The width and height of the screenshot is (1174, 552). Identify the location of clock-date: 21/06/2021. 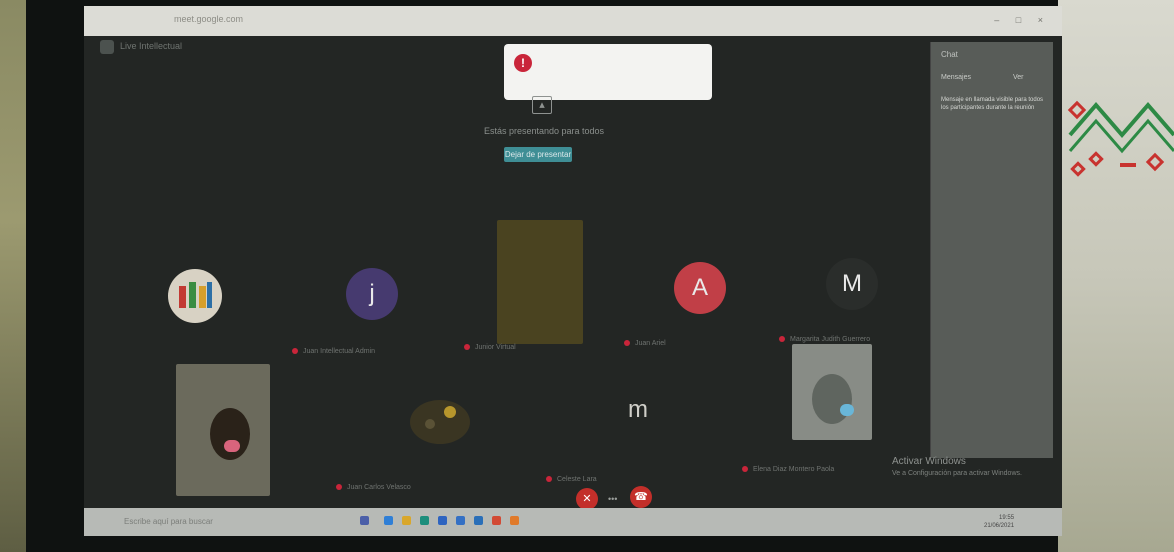
(999, 526).